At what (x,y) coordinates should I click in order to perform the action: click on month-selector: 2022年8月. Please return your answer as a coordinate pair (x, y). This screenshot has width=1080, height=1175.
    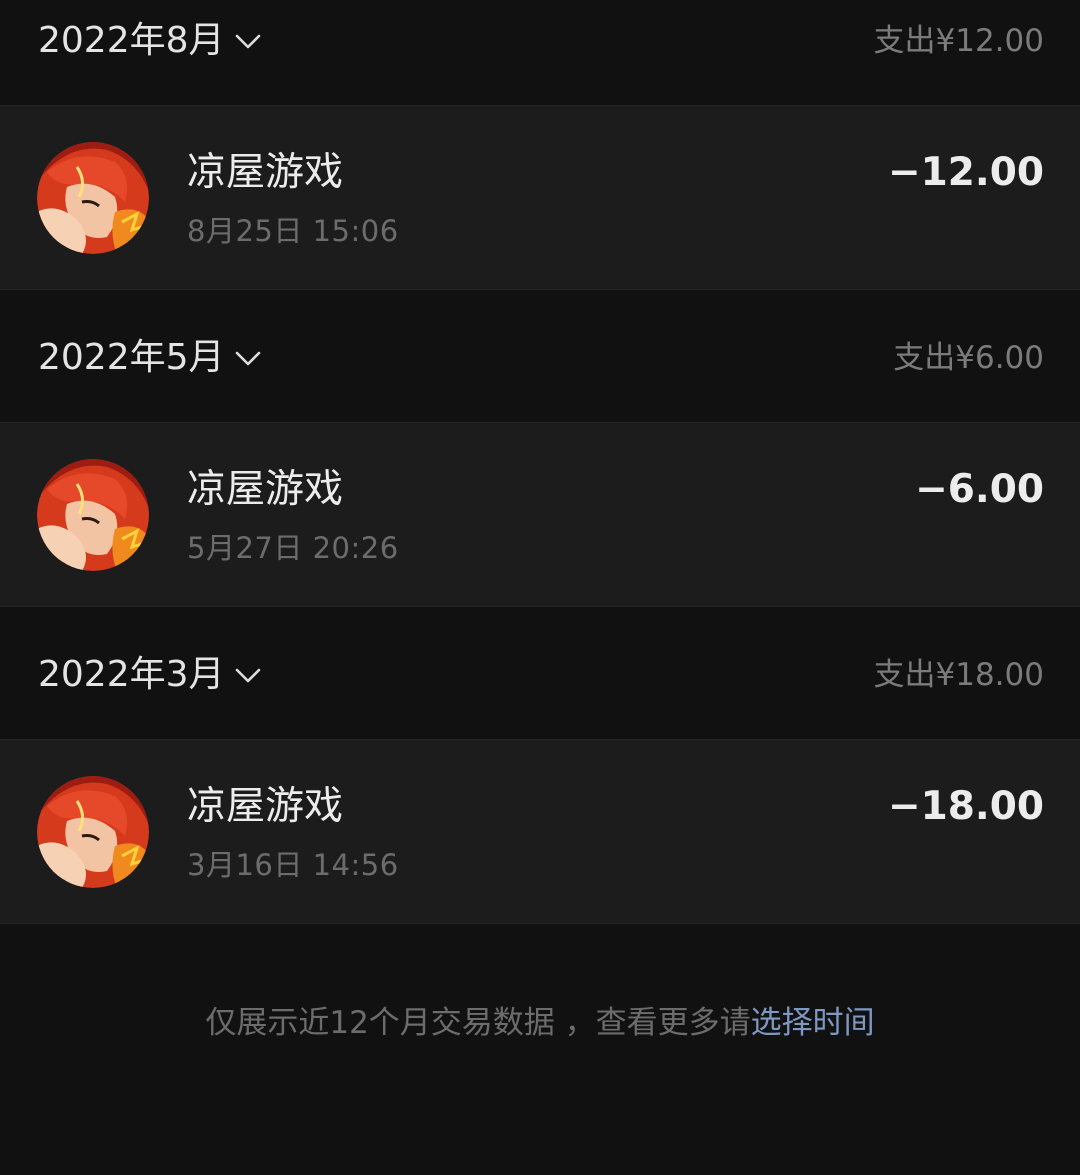
    Looking at the image, I should click on (150, 41).